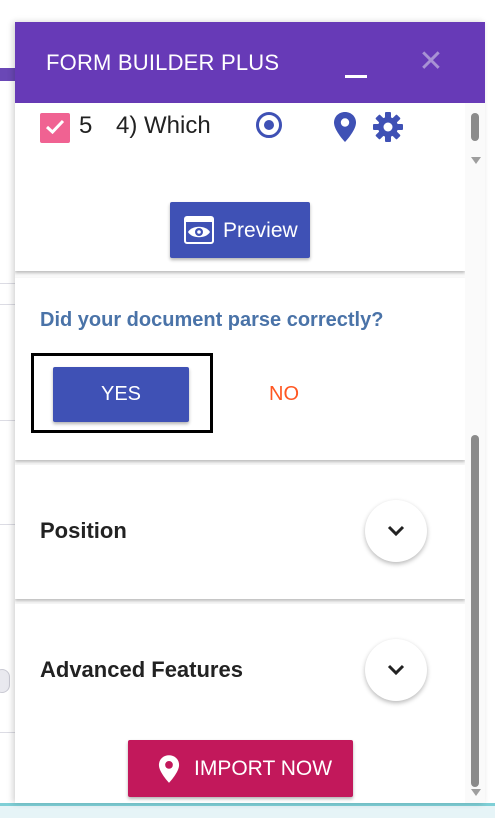  I want to click on app-title: FORM BUILDER PLUS, so click(163, 62).